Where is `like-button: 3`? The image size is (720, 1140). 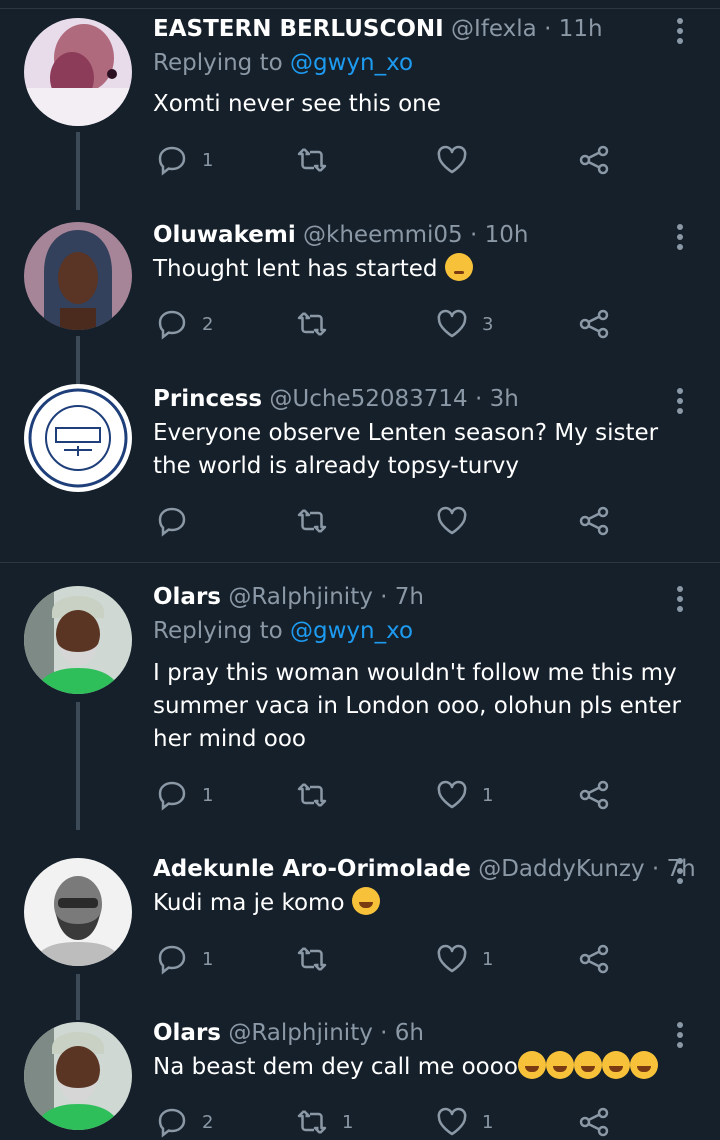 like-button: 3 is located at coordinates (464, 324).